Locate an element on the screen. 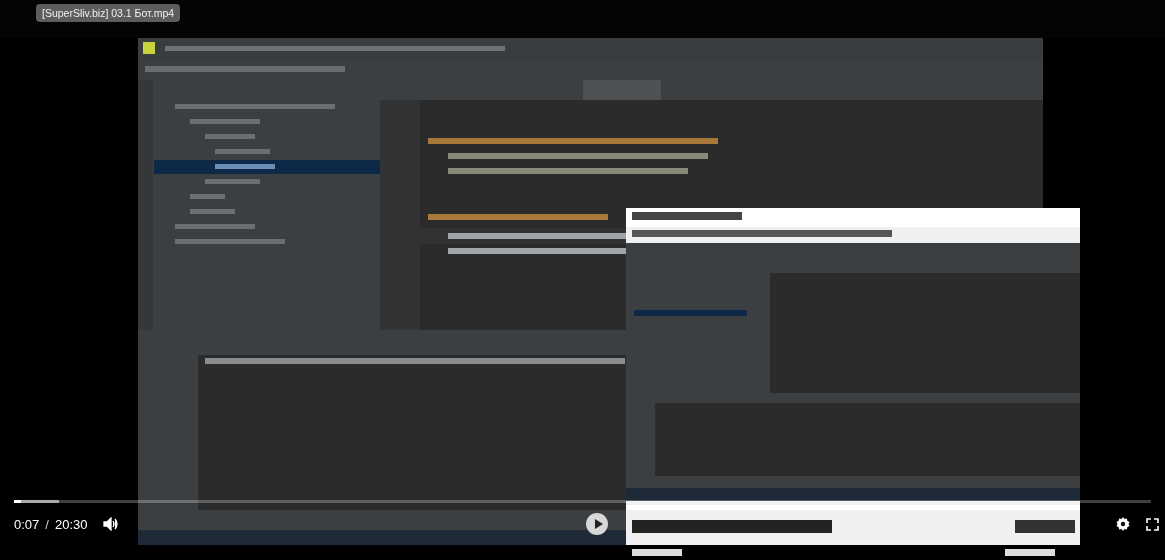 This screenshot has width=1165, height=560. progress-track is located at coordinates (582, 501).